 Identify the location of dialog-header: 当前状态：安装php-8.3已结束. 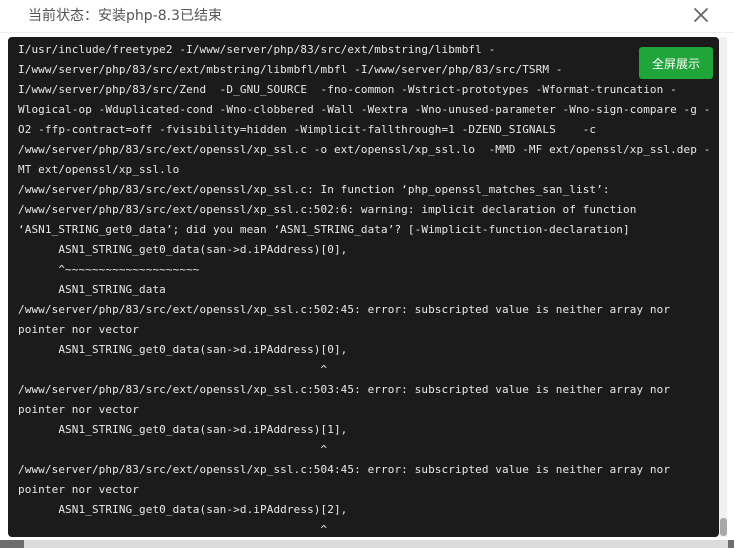
(367, 16).